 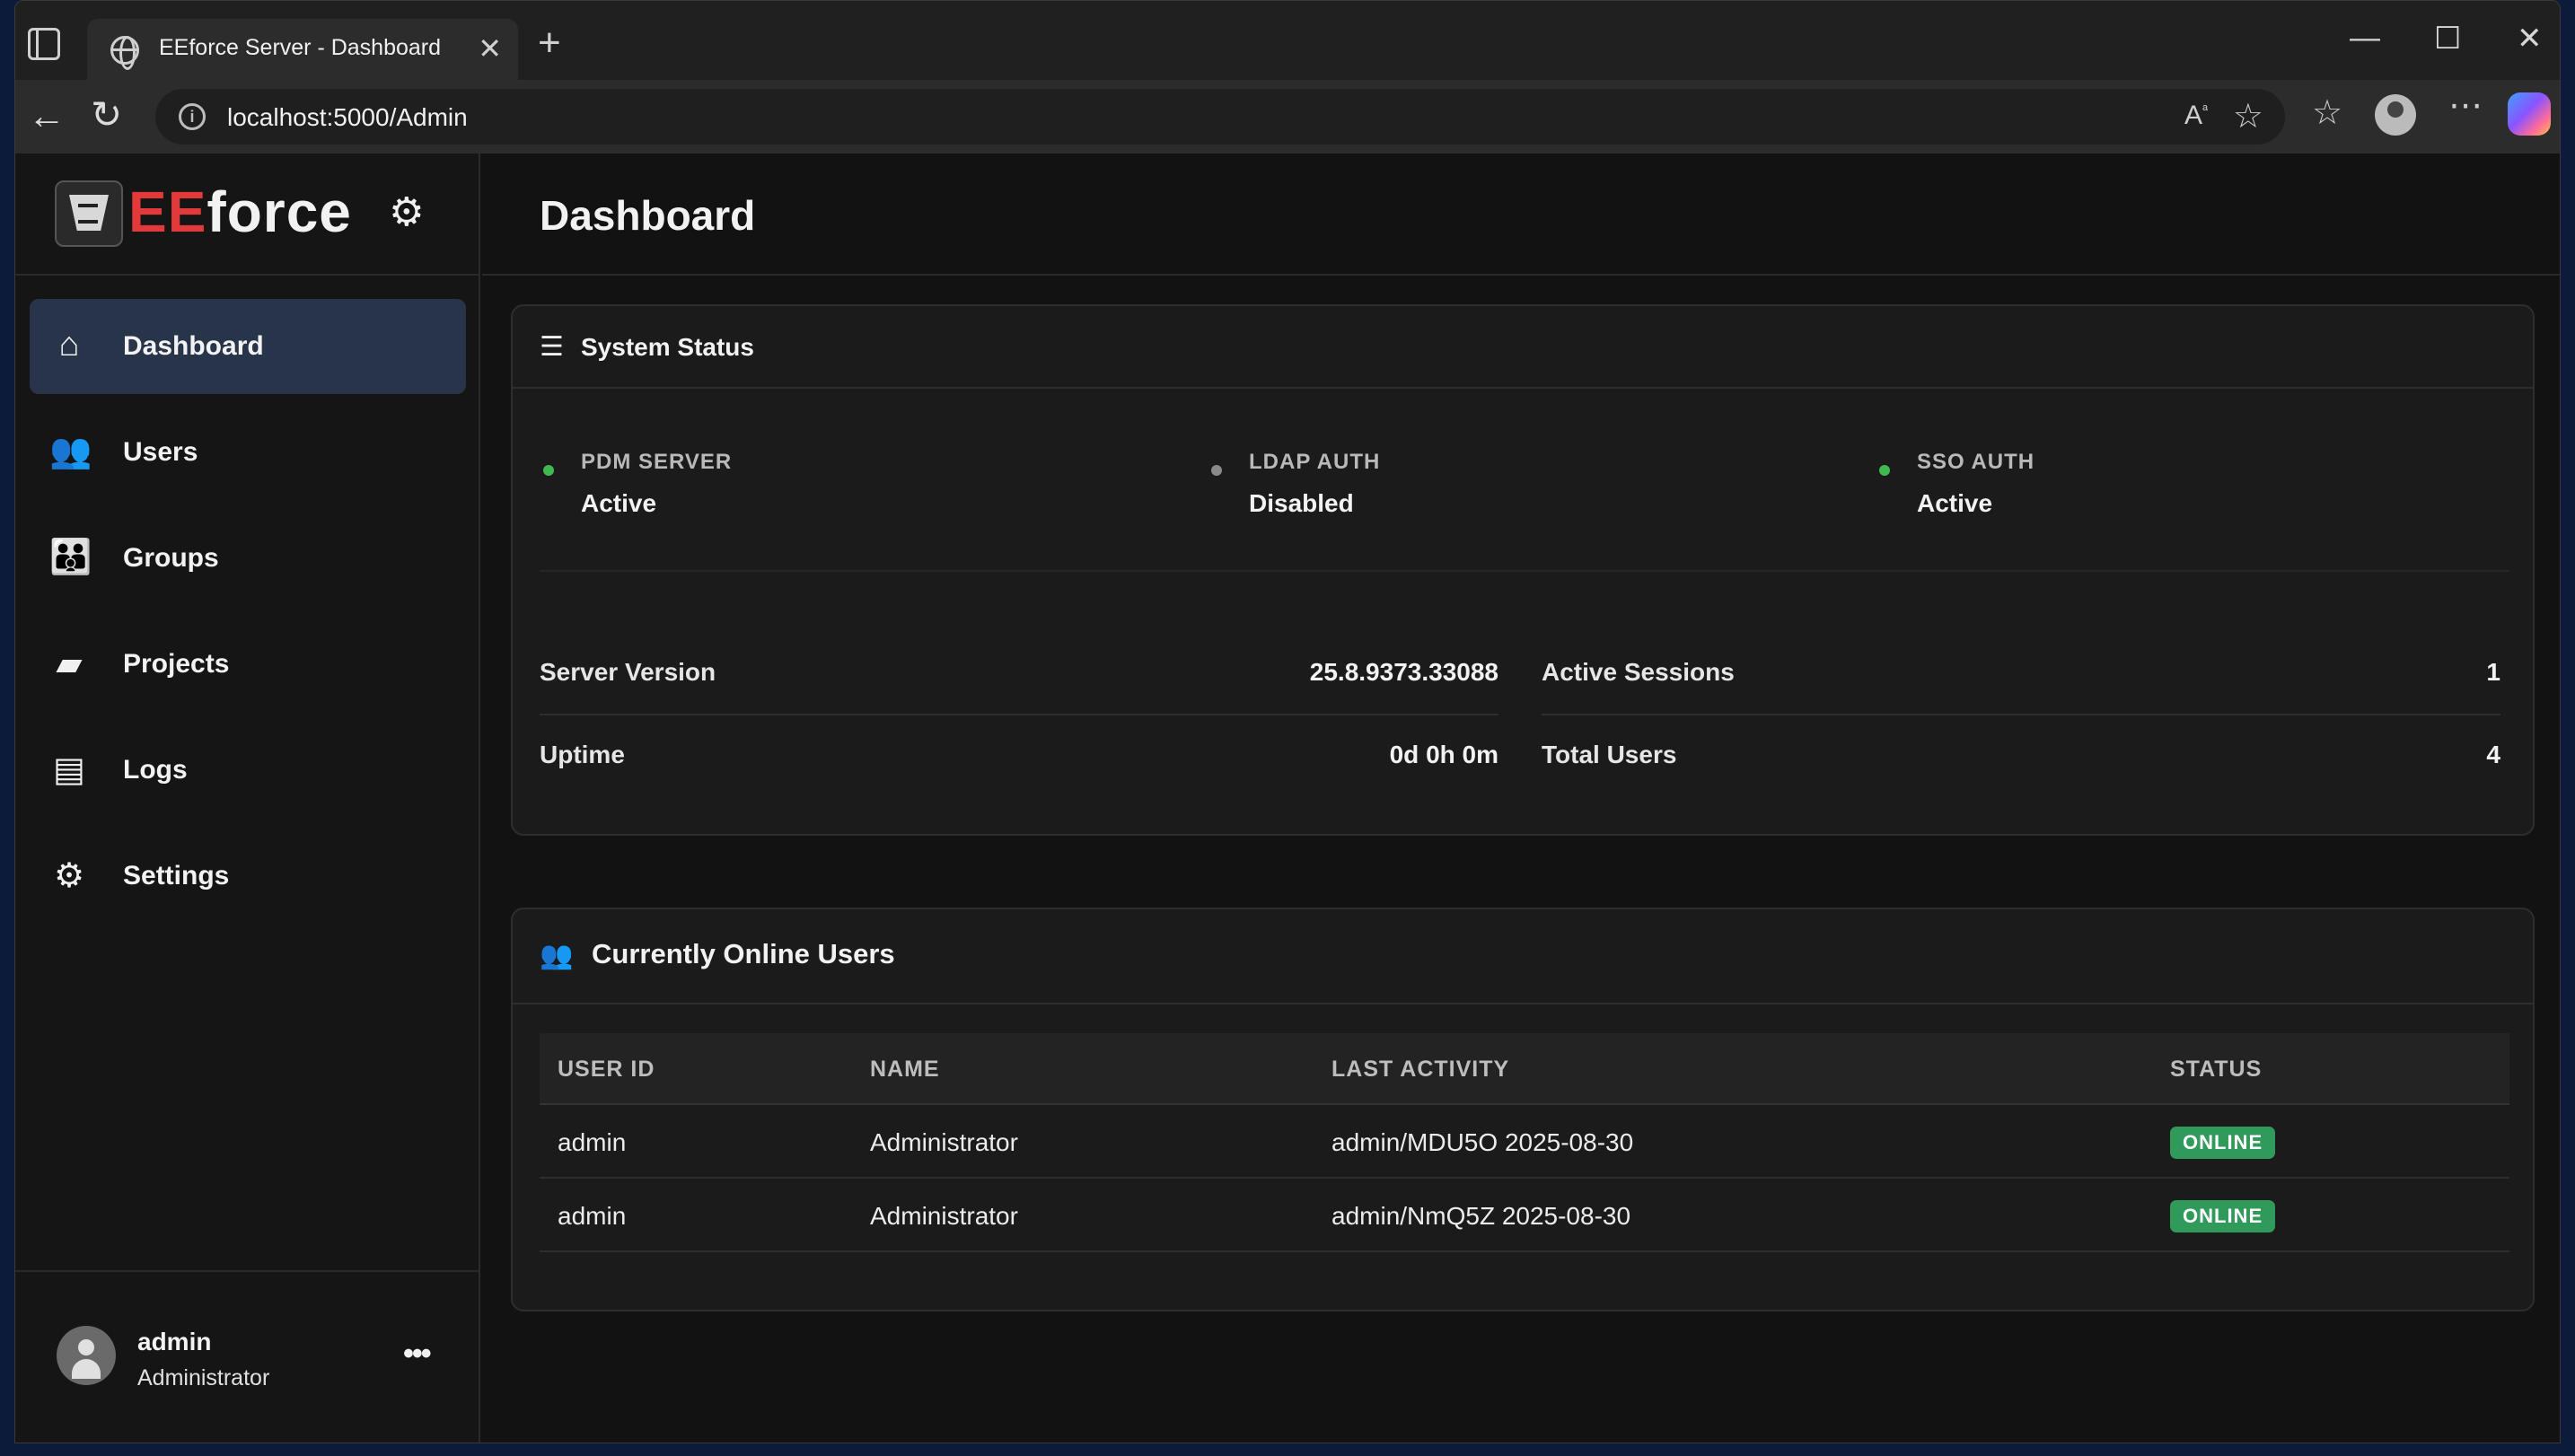 I want to click on address-bar-row: ← ↻ i localhost:5000/Admin Aᵃ ☆ ☆ ⋯, so click(x=1287, y=117).